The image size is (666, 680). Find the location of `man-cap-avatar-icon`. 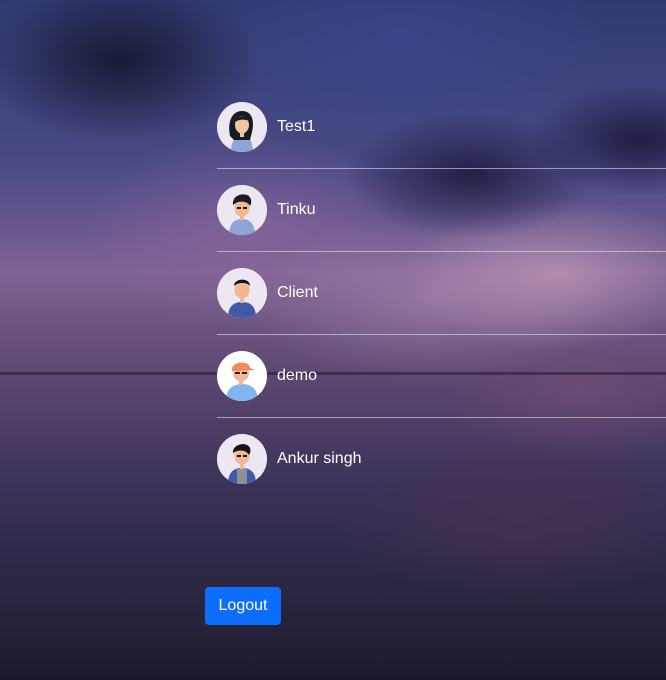

man-cap-avatar-icon is located at coordinates (242, 376).